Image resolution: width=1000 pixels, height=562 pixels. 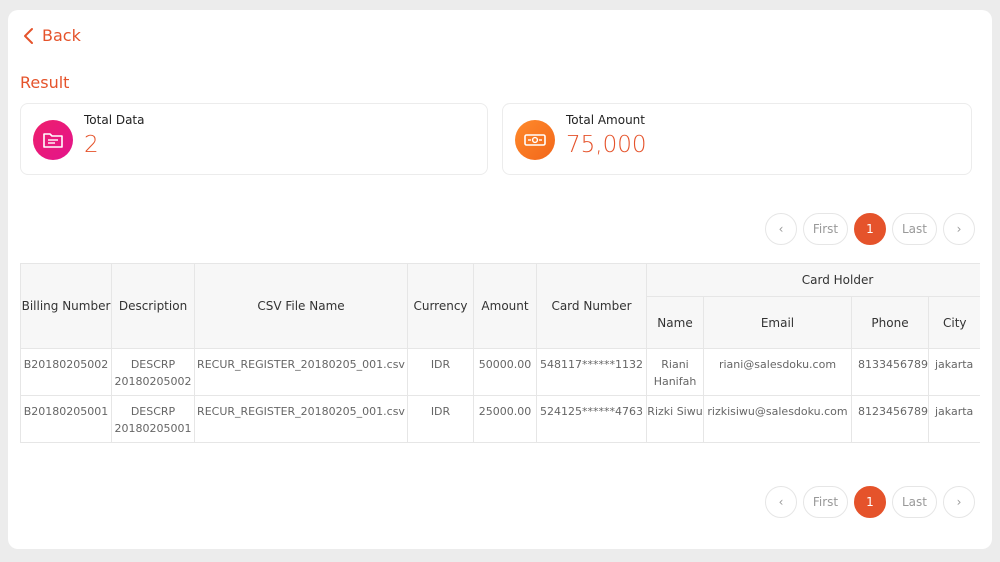 I want to click on header-card-holder: Card Holder, so click(x=812, y=280).